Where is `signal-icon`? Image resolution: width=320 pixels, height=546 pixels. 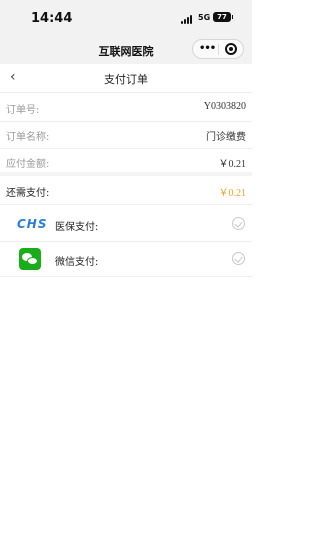
signal-icon is located at coordinates (188, 19).